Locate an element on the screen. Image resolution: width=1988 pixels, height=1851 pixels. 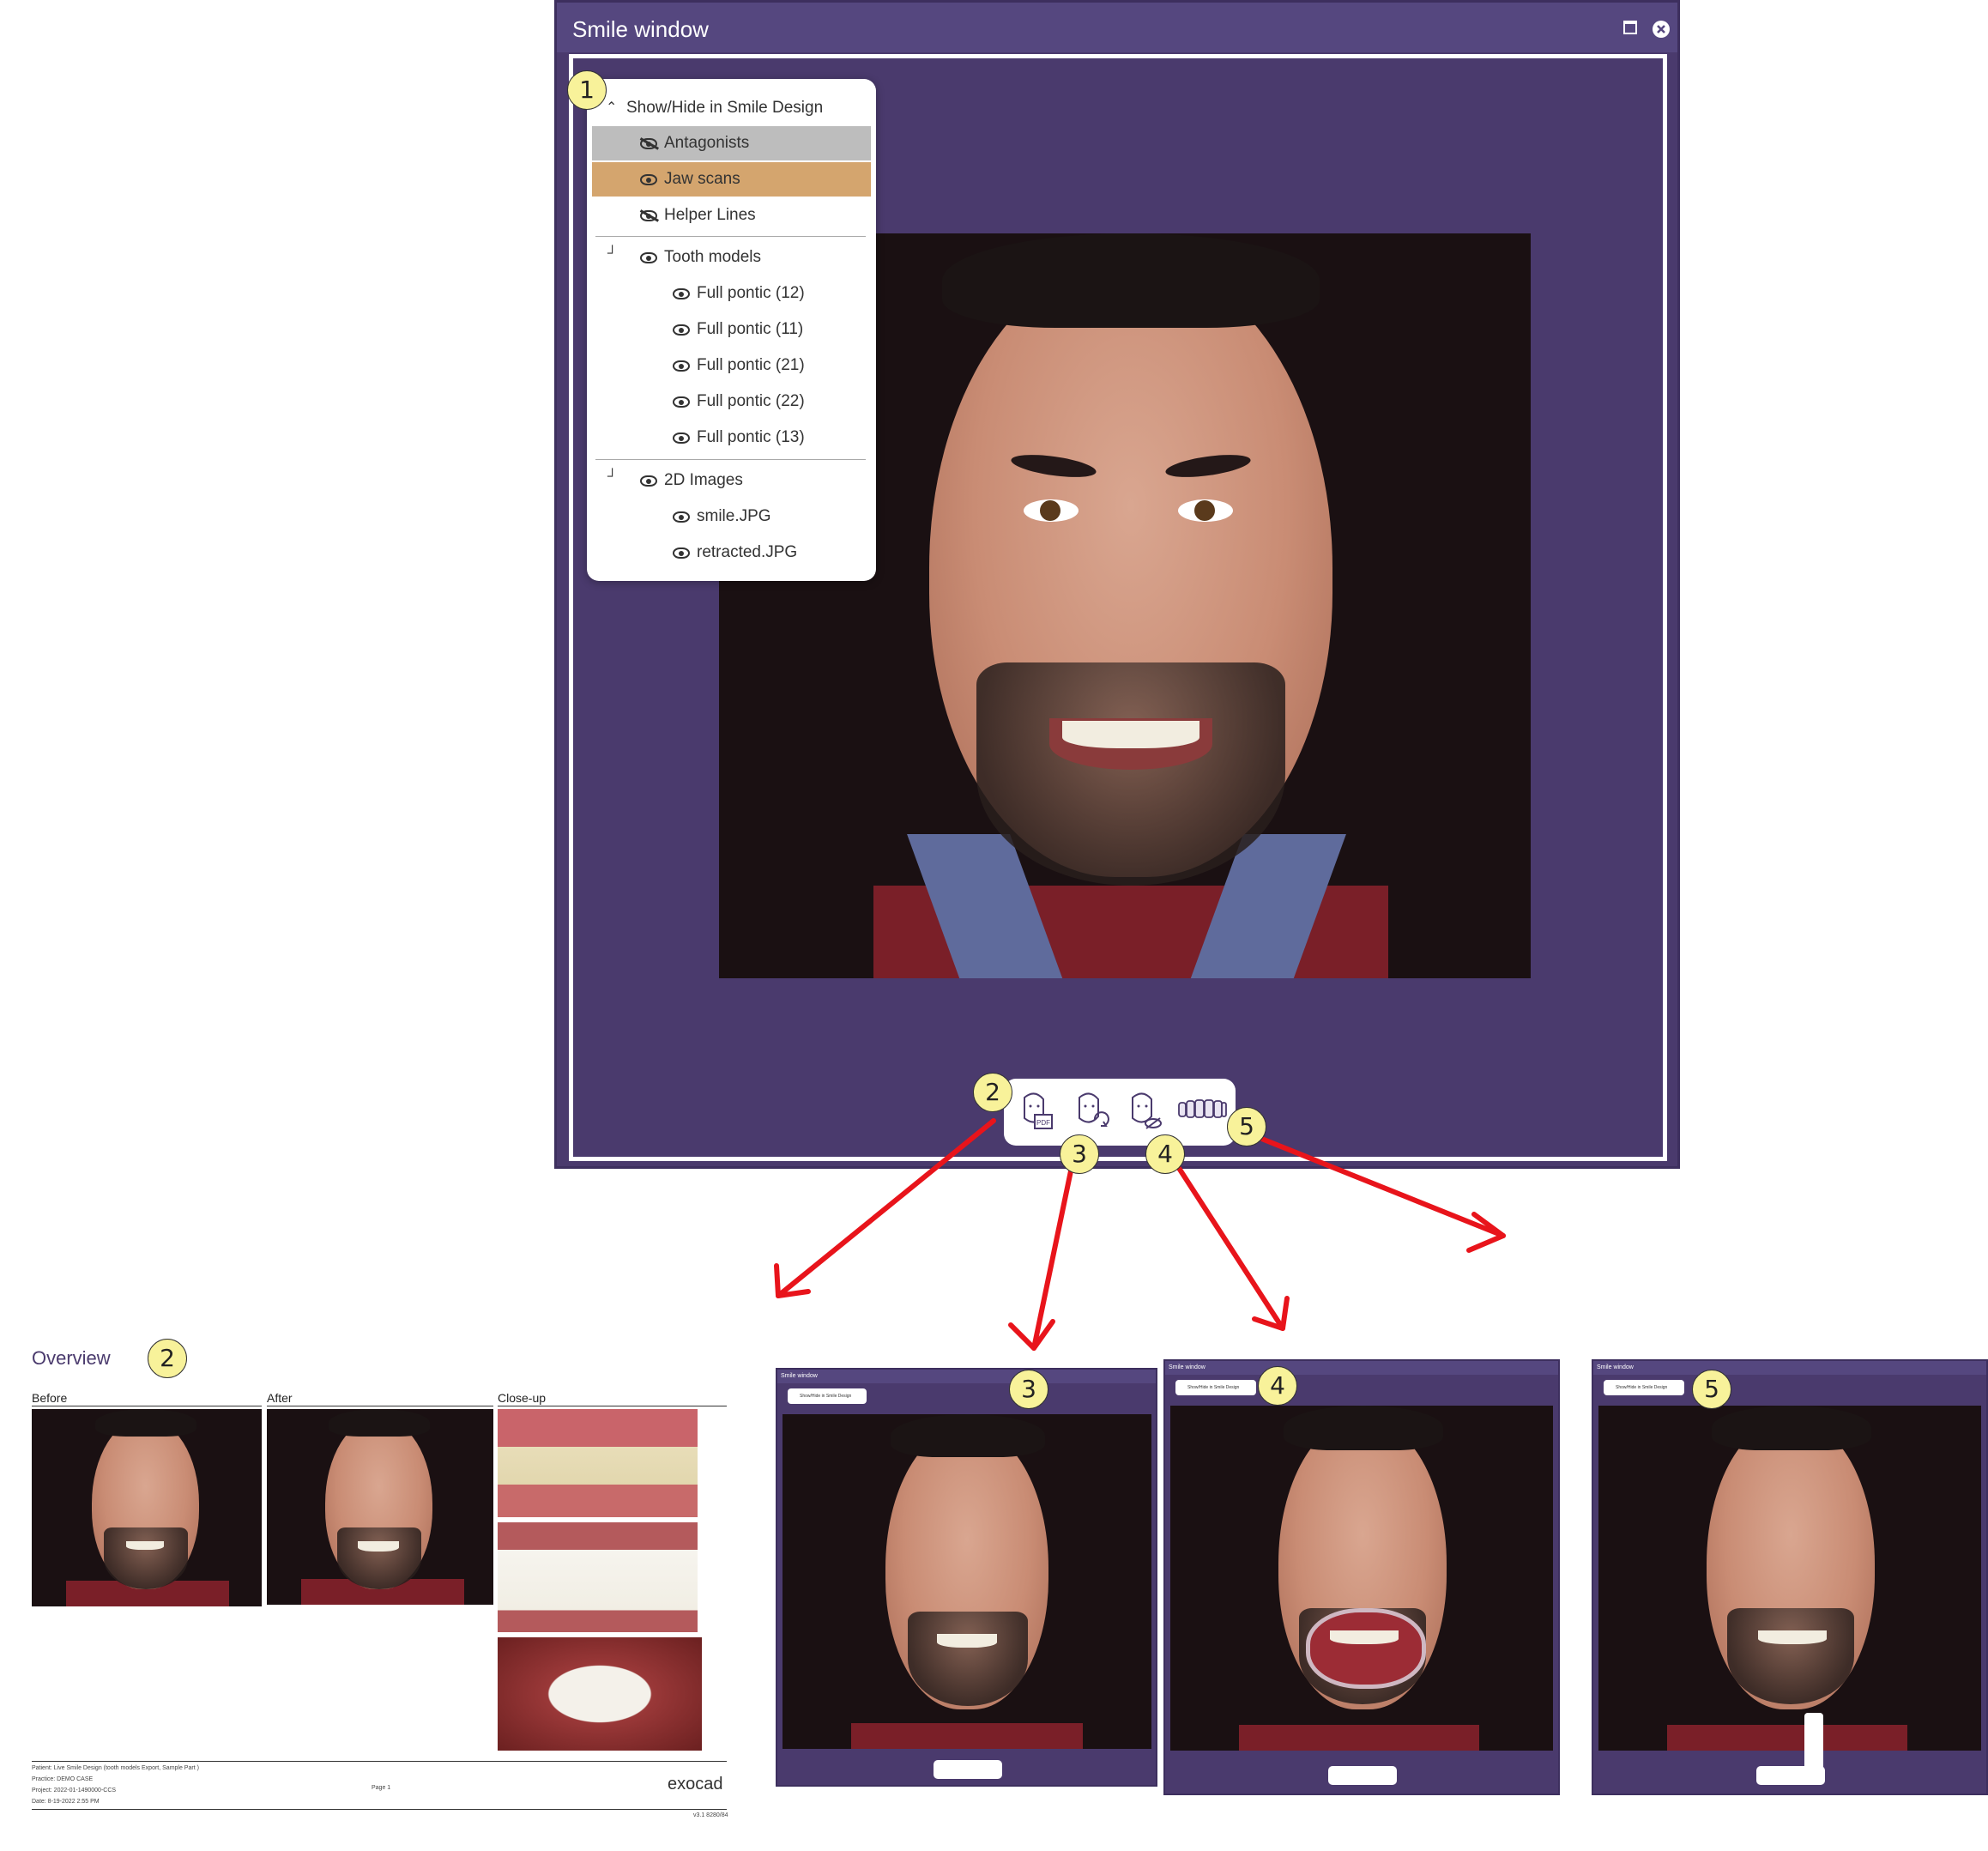
footer-project: Project: 2022-01-1490000-CCS is located at coordinates (74, 1791).